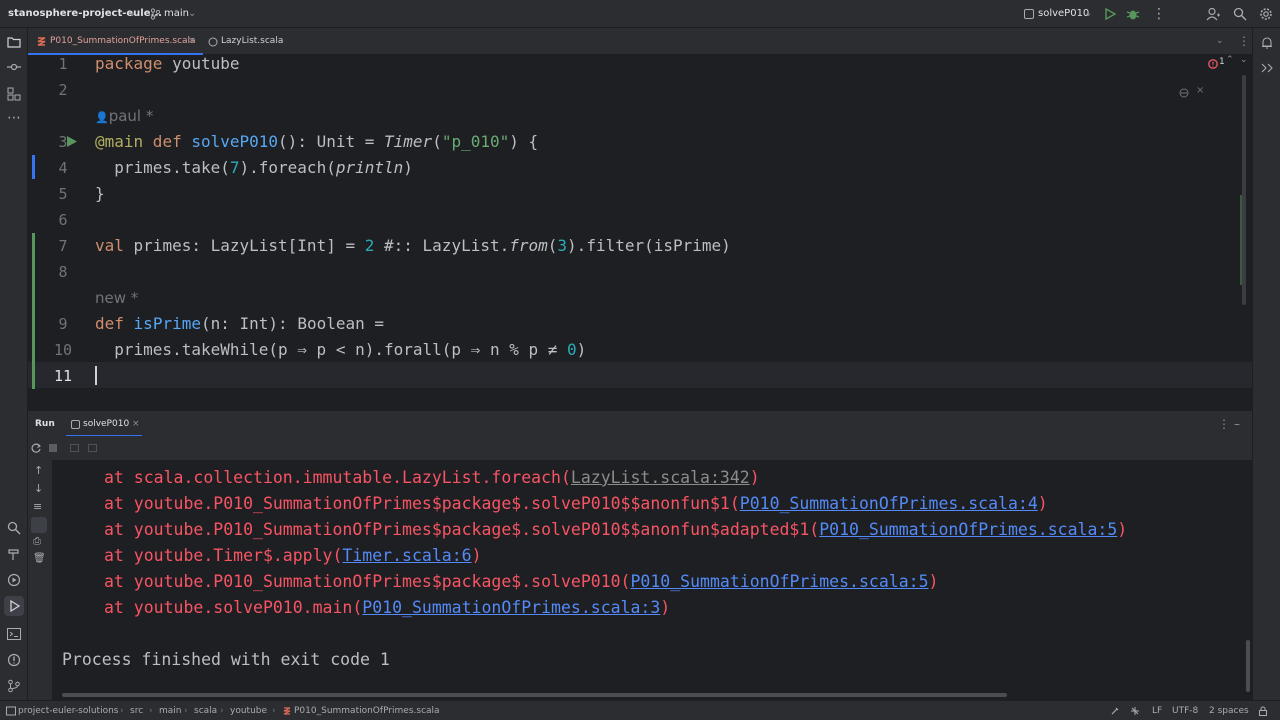 This screenshot has width=1280, height=720. I want to click on author-hint: new *, so click(116, 298).